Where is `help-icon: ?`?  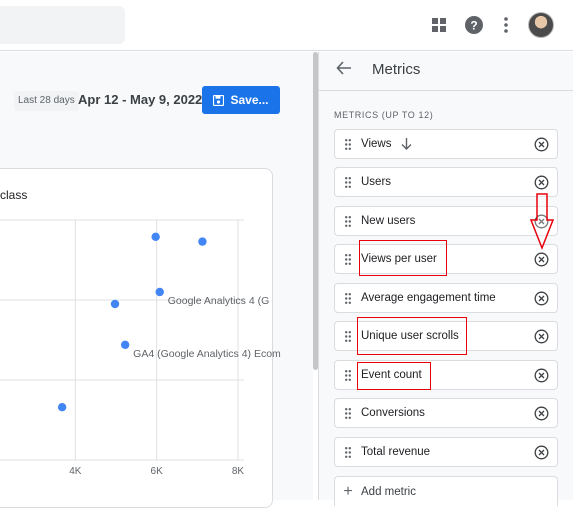
help-icon: ? is located at coordinates (474, 25).